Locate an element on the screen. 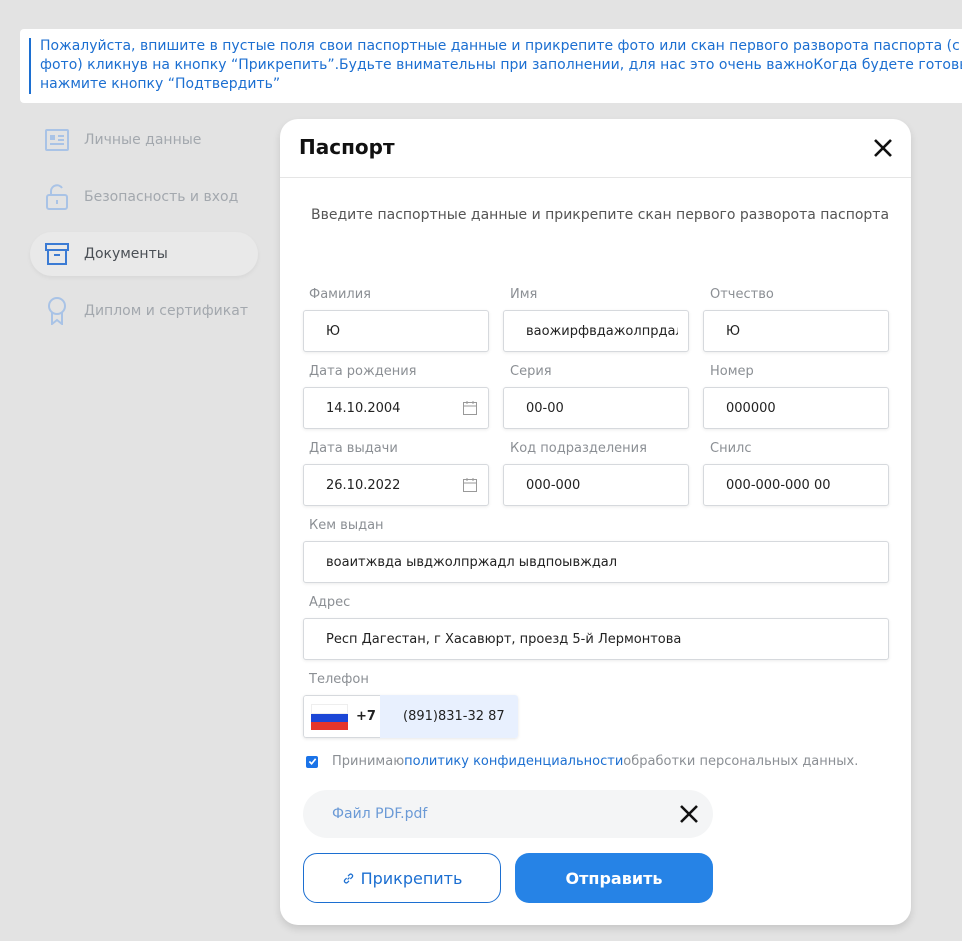  send-button: Отправить is located at coordinates (614, 878).